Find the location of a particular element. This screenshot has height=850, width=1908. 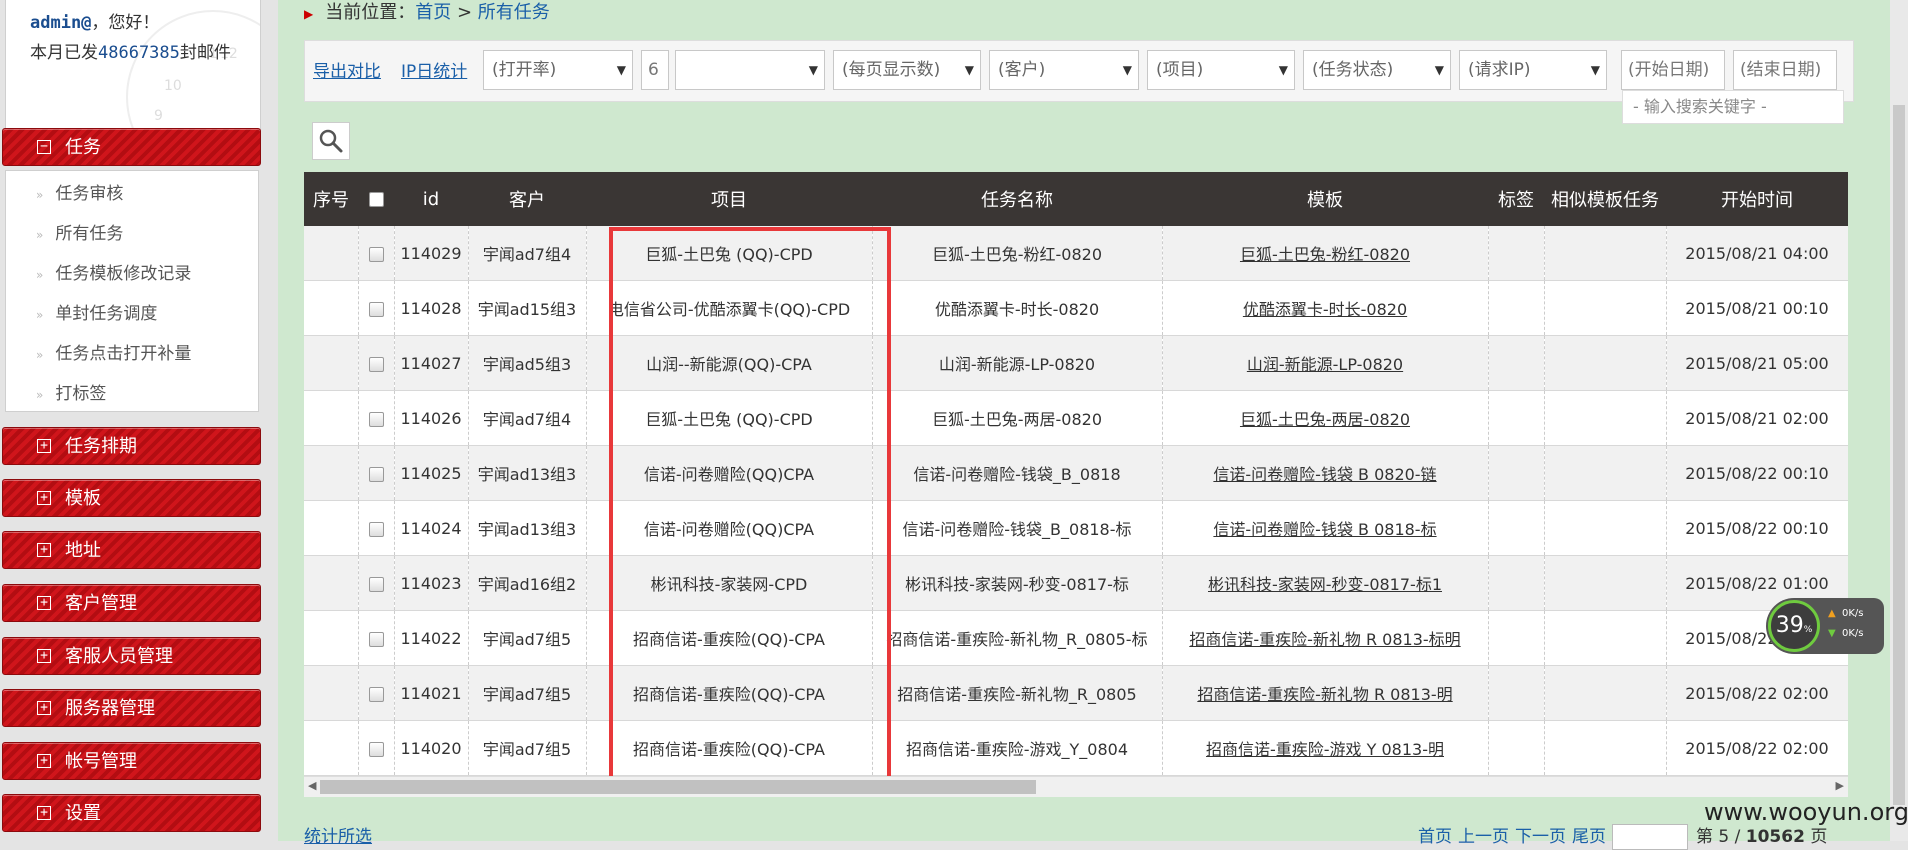

menu-service-staff: + 客服人员管理 is located at coordinates (131, 656).